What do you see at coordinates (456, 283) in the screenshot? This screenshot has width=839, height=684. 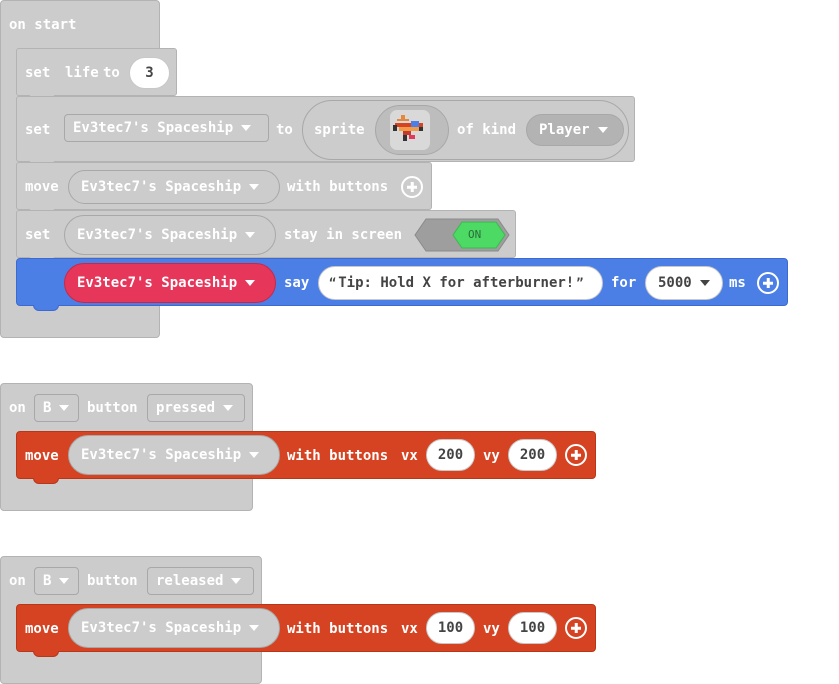 I see `say-text: Tip: Hold X for afterburner!` at bounding box center [456, 283].